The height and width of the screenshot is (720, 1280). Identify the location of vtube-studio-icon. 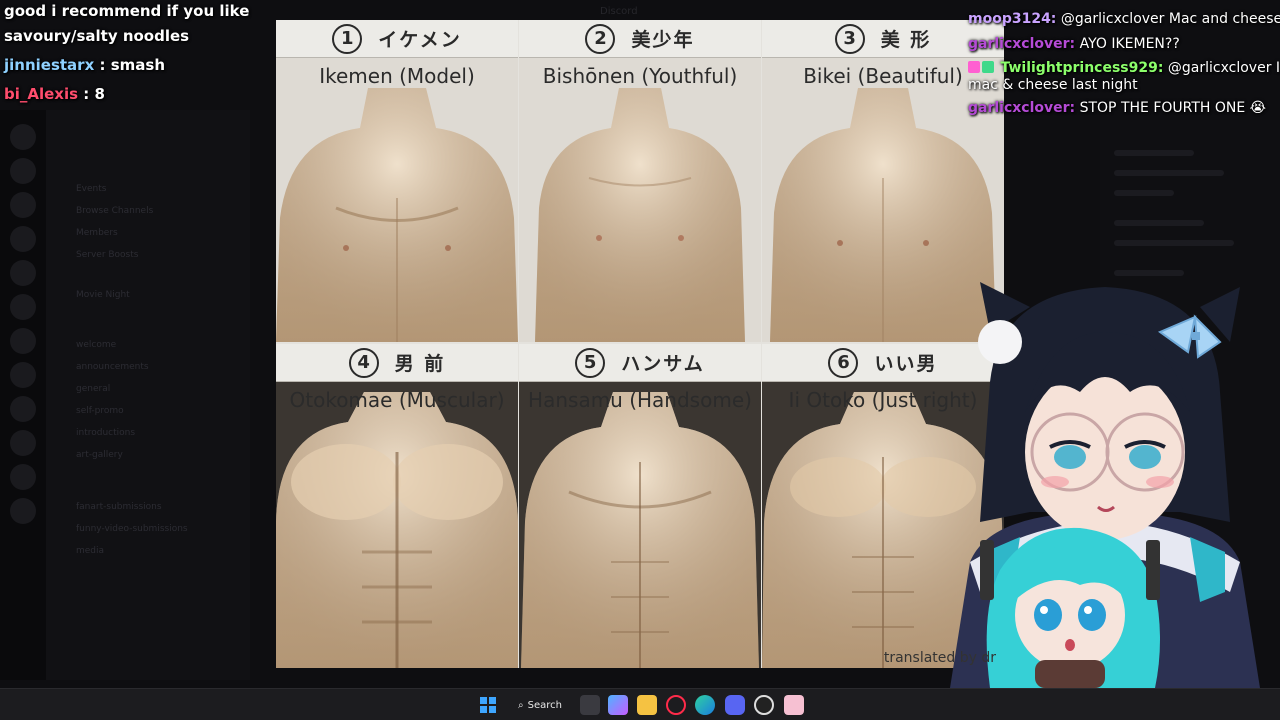
(794, 705).